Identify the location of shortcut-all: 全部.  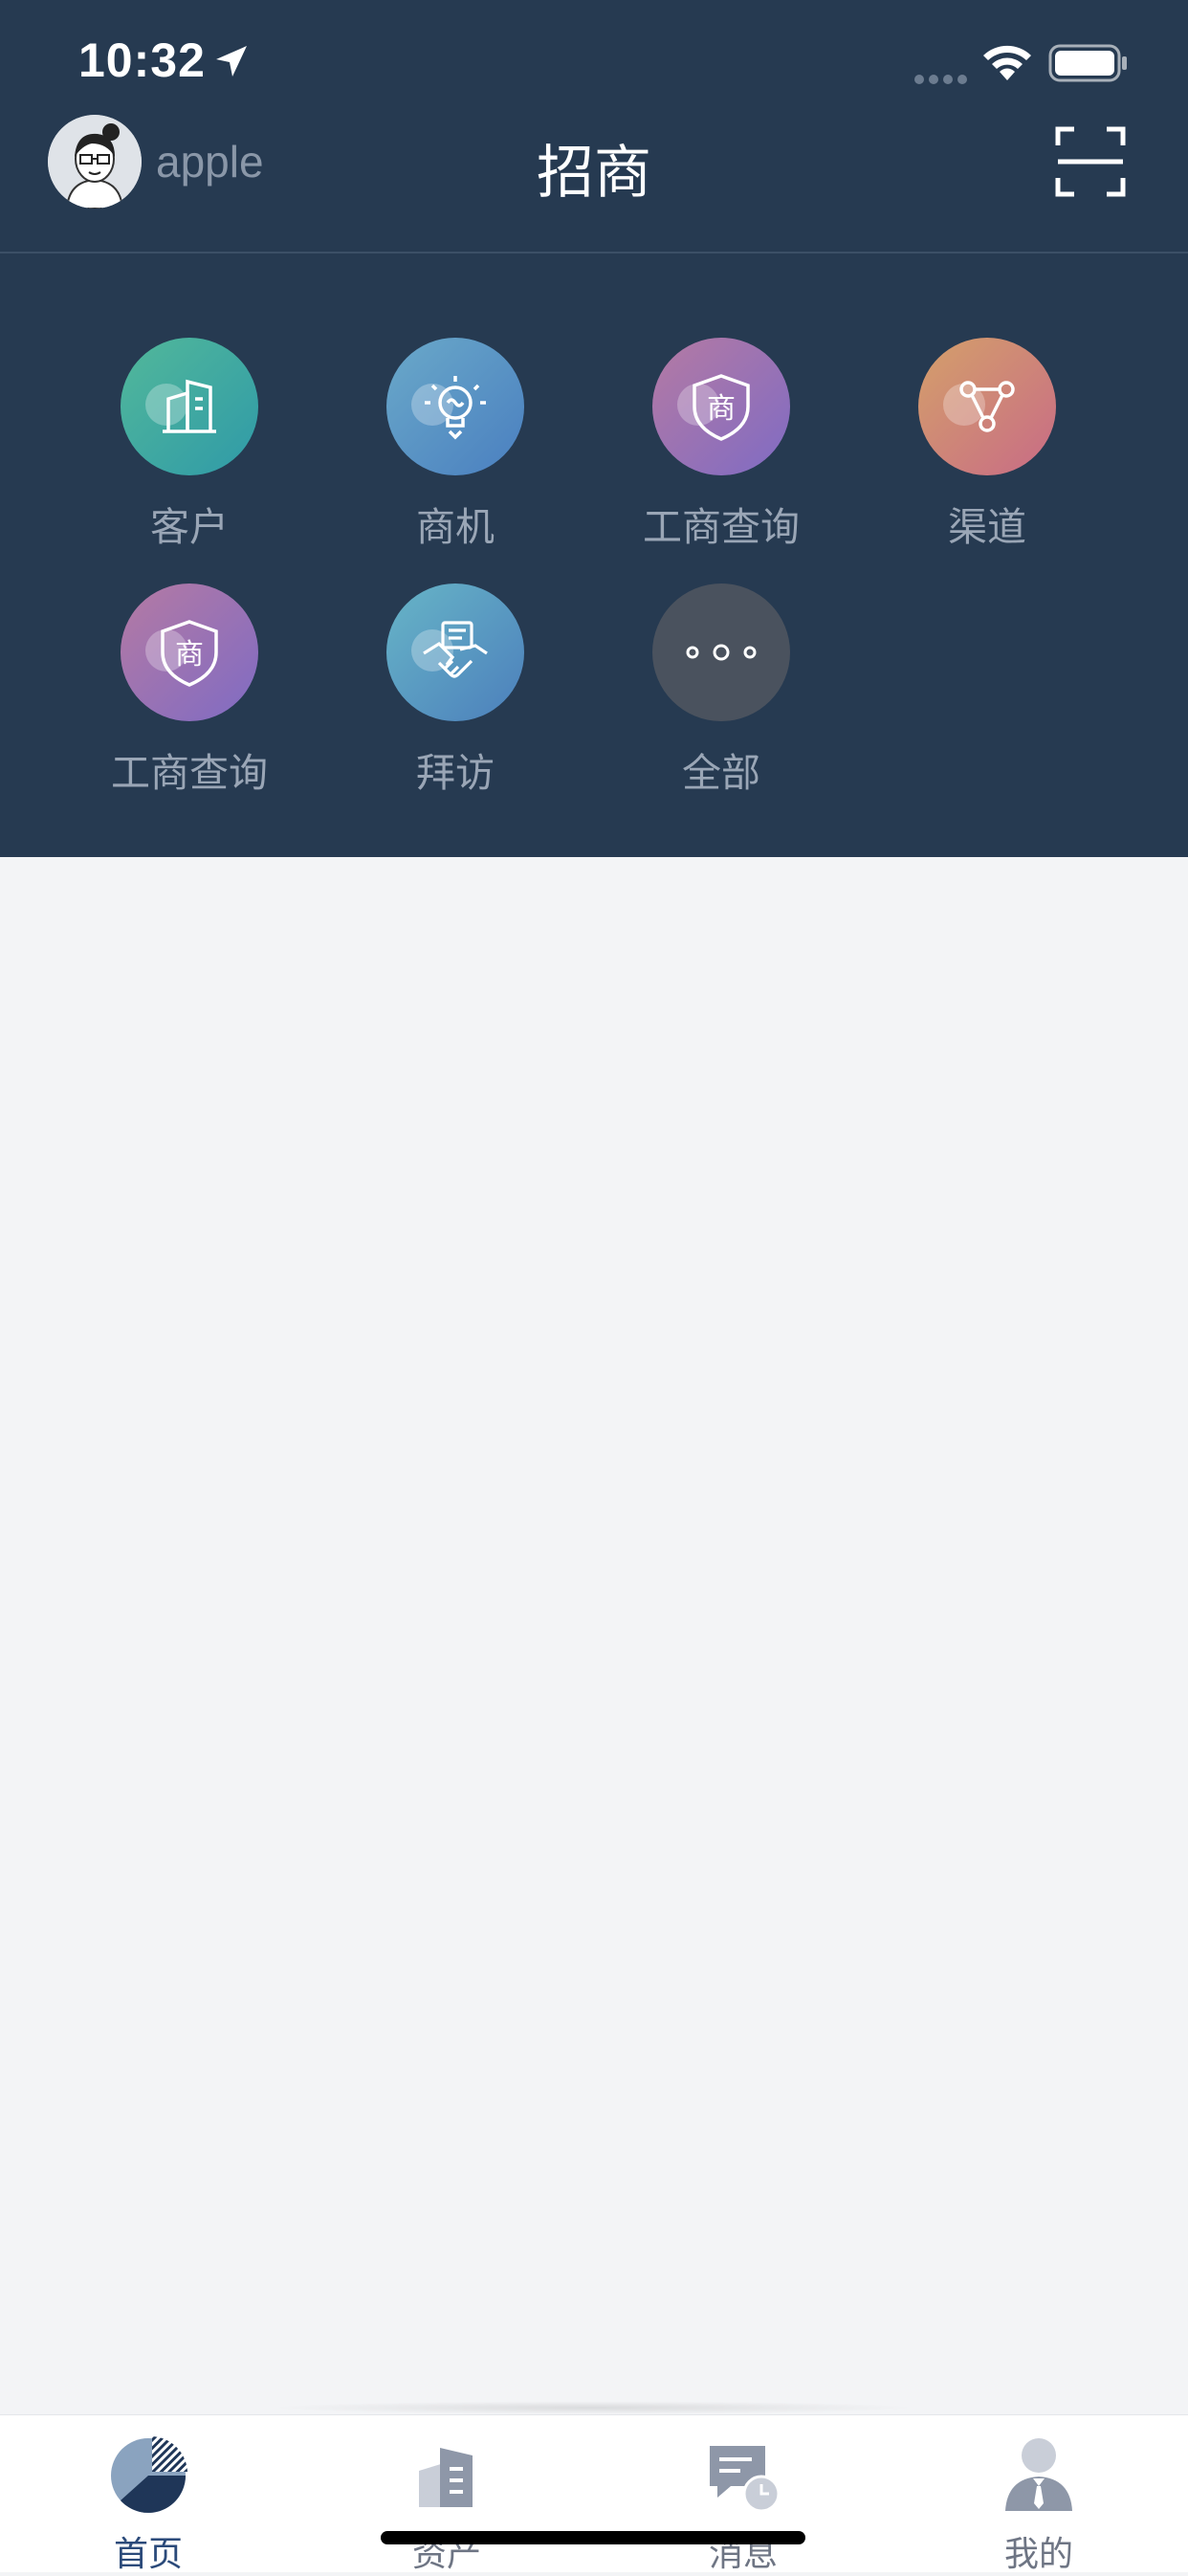
(721, 690).